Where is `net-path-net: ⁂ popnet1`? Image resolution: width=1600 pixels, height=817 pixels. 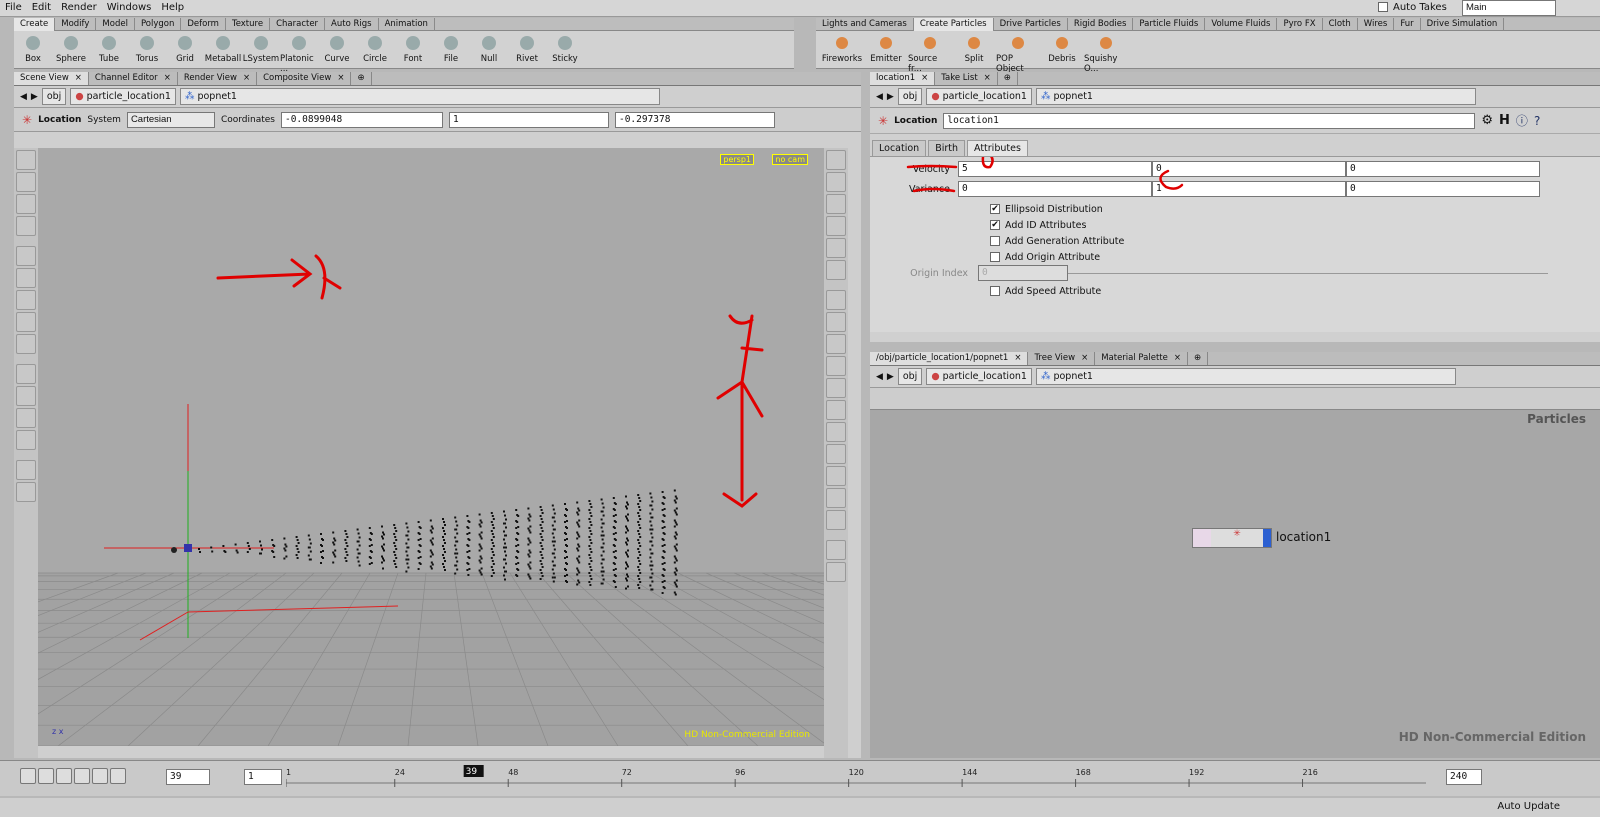 net-path-net: ⁂ popnet1 is located at coordinates (1245, 376).